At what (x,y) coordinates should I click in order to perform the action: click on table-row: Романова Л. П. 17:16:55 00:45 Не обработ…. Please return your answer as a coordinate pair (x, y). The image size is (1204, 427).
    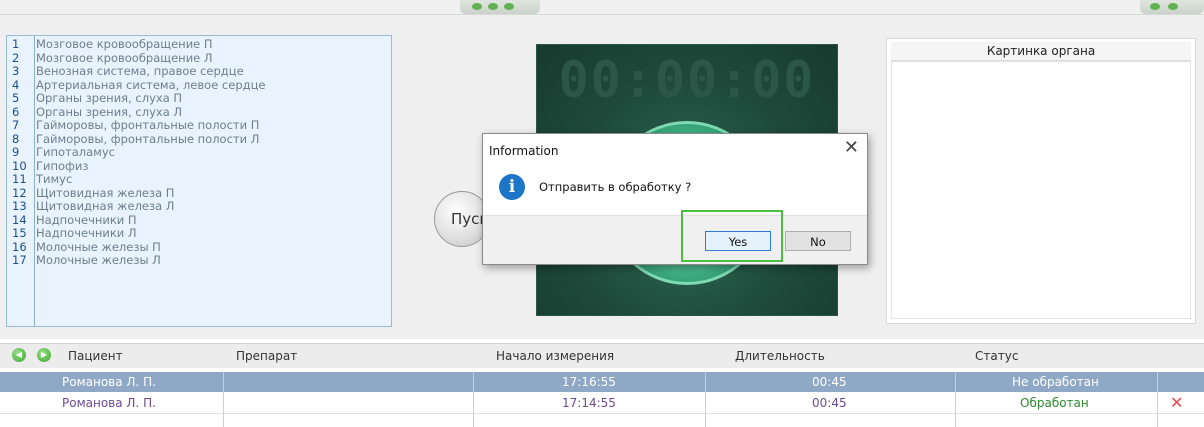
    Looking at the image, I should click on (602, 382).